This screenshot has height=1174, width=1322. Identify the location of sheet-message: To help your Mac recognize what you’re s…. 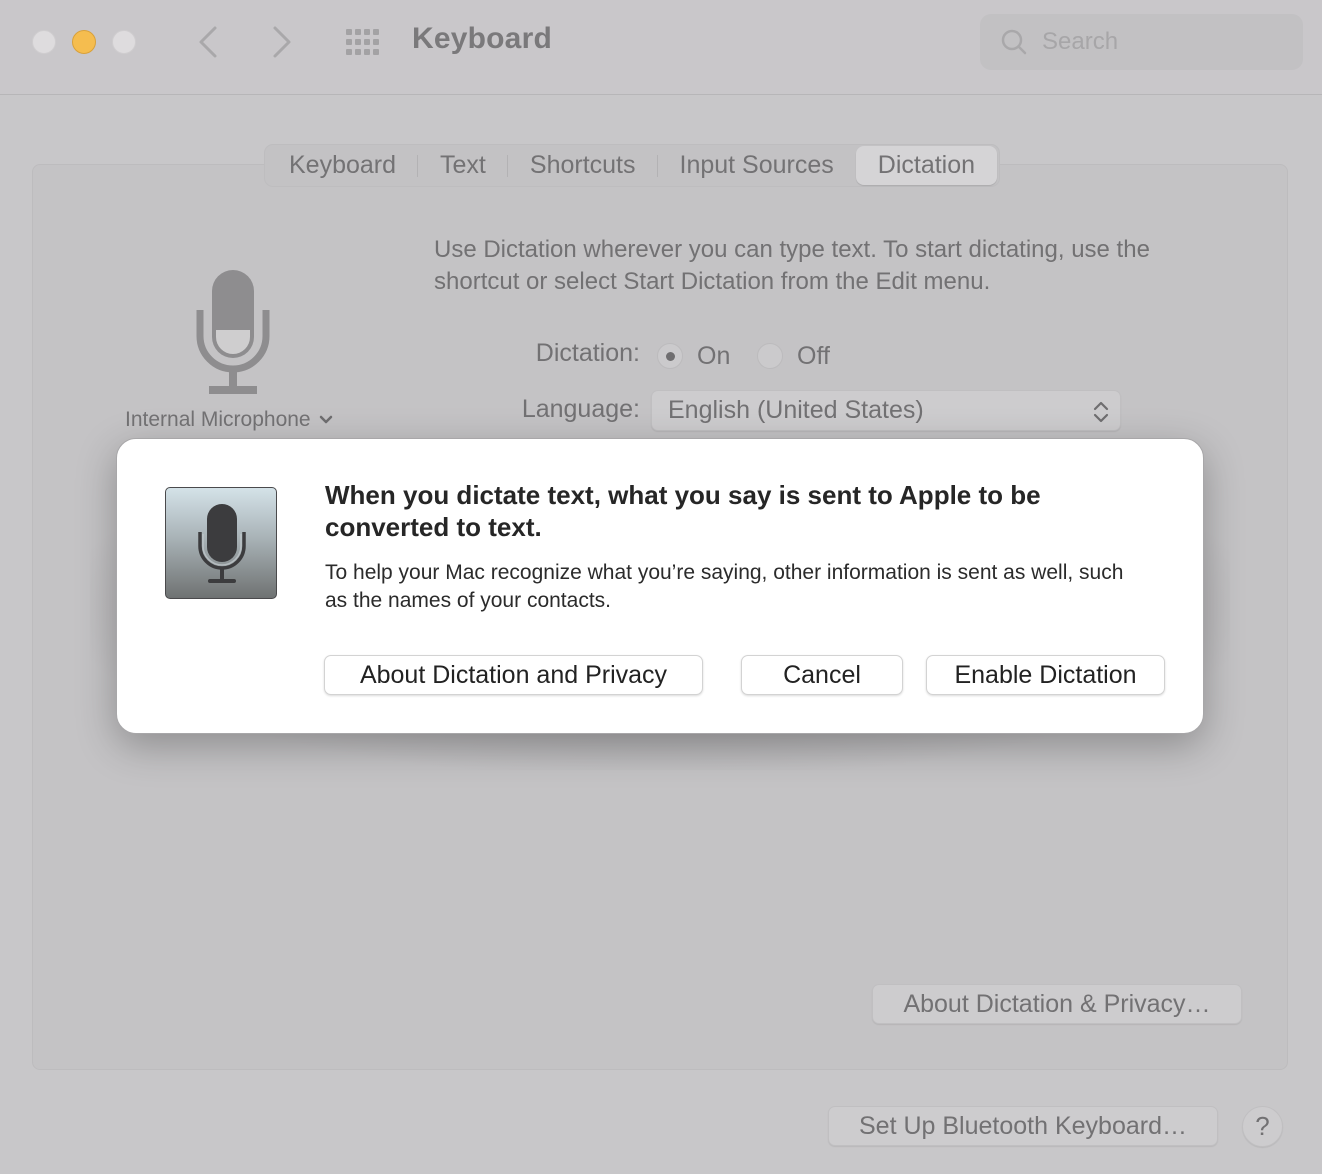
(724, 586).